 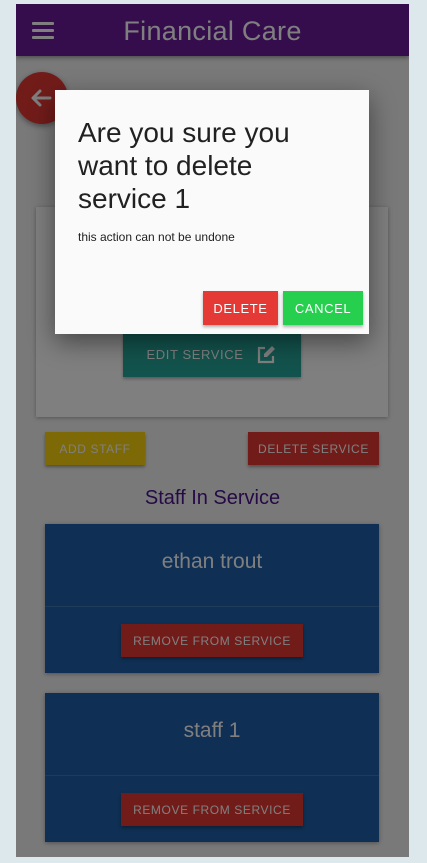 What do you see at coordinates (323, 308) in the screenshot?
I see `cancel-button: CANCEL` at bounding box center [323, 308].